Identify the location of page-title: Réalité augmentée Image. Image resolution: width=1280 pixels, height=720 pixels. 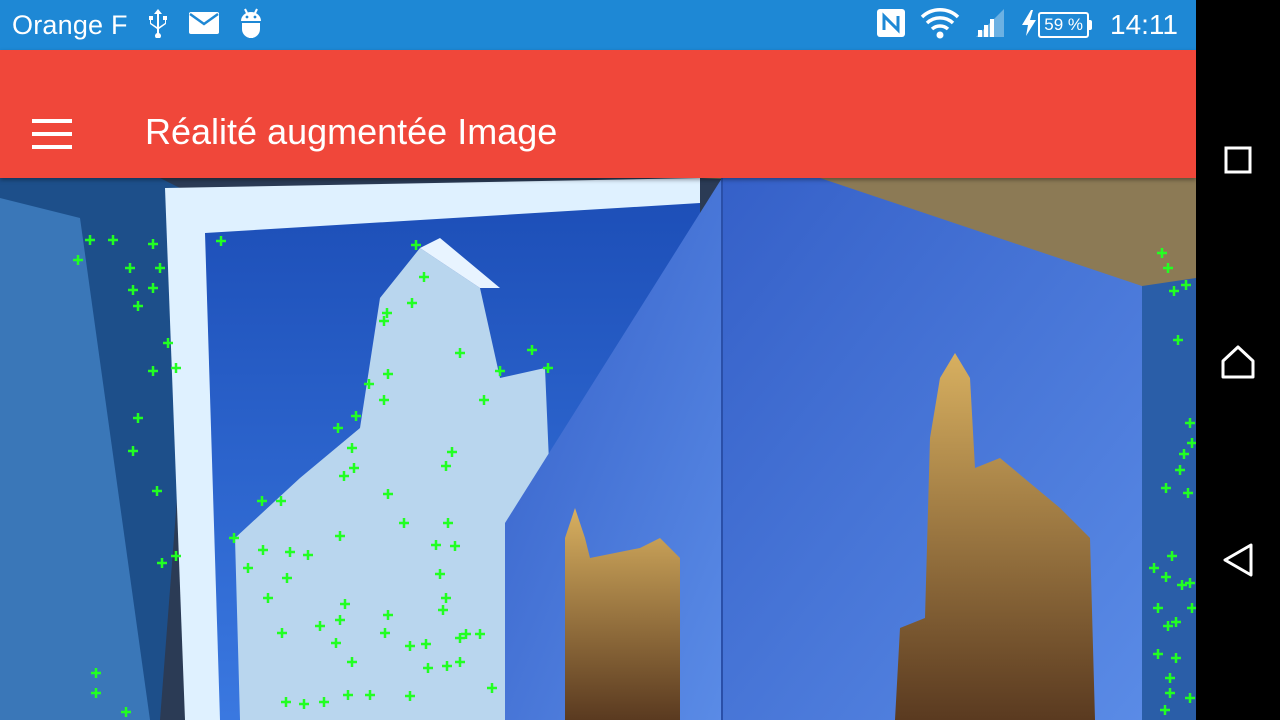
(351, 131).